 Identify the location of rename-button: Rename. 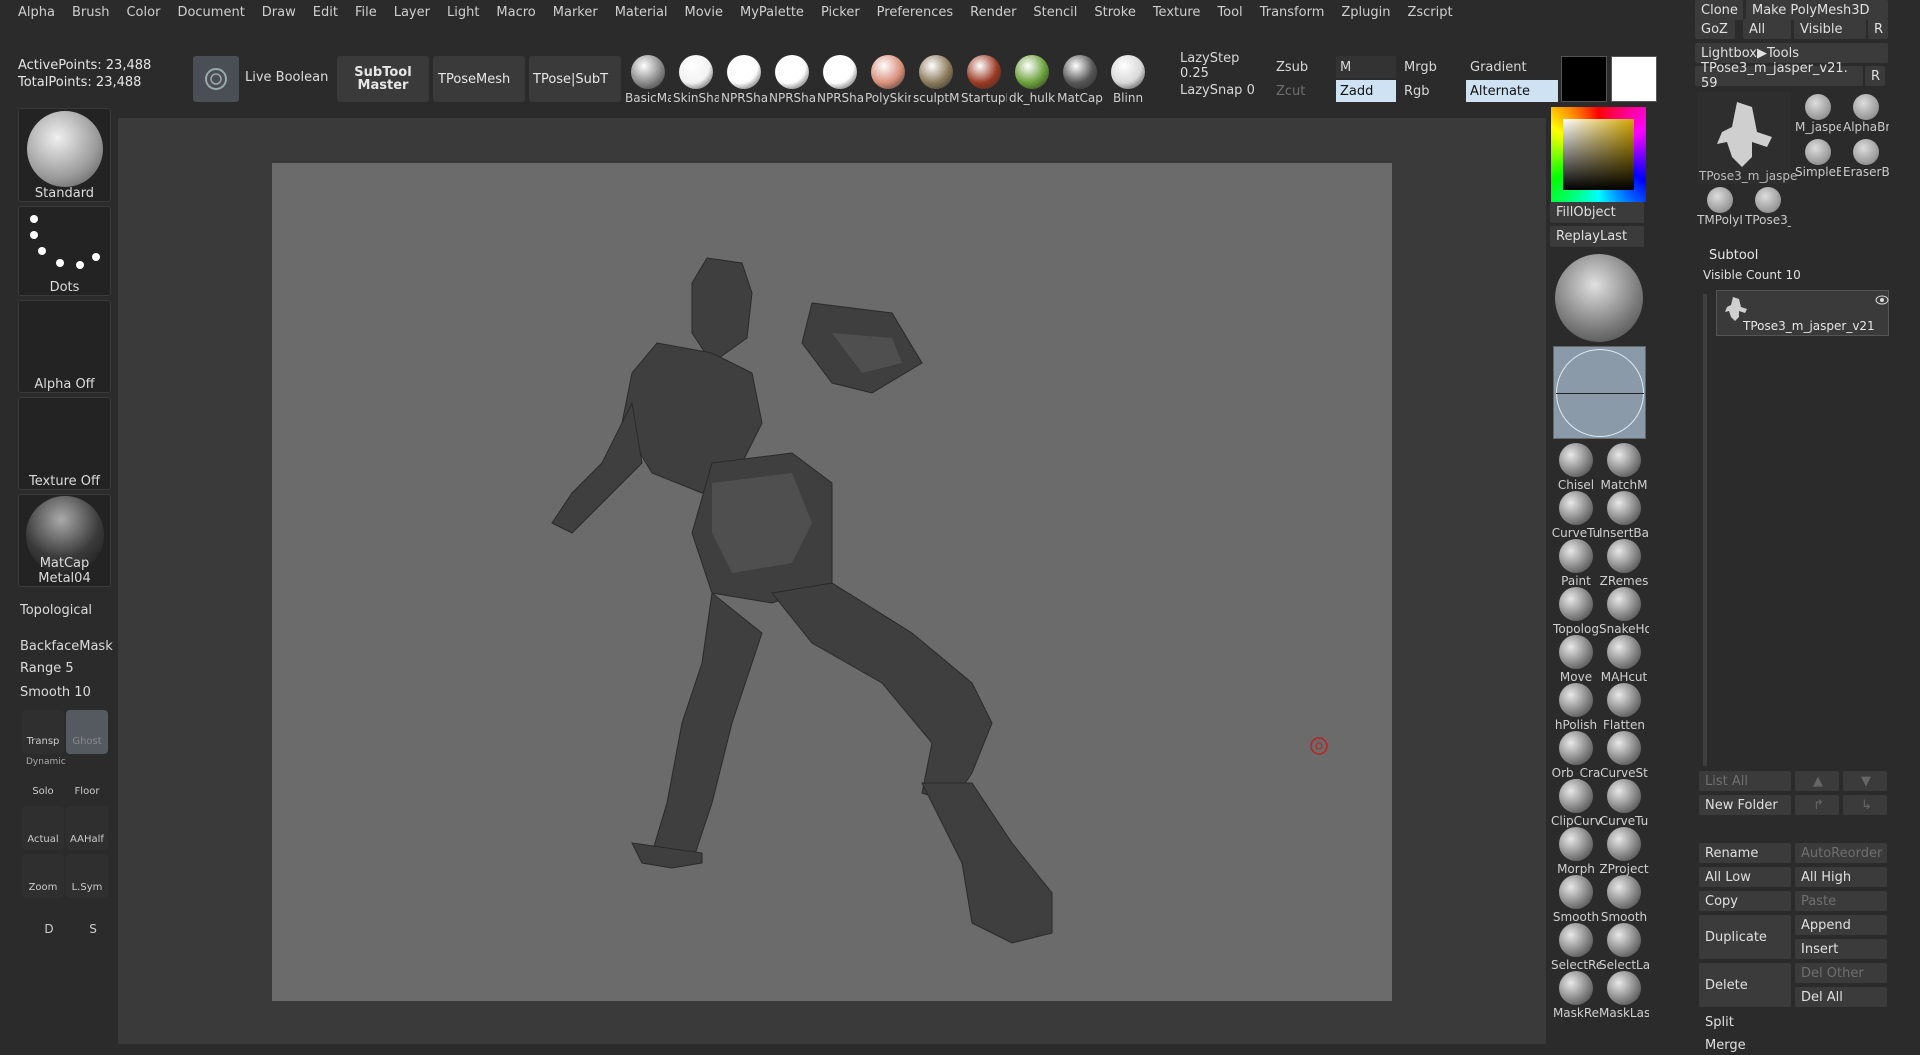
(1745, 853).